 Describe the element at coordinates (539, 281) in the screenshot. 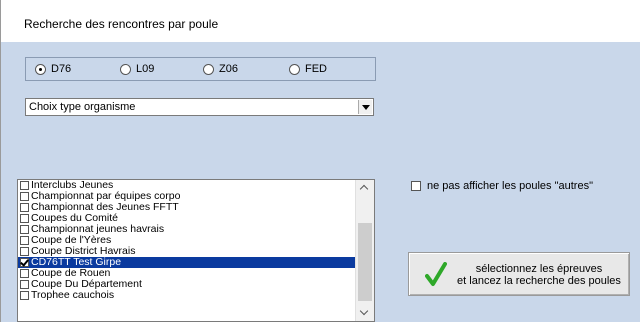

I see `launch-search-label-line2: et lancez la recherche des poules` at that location.